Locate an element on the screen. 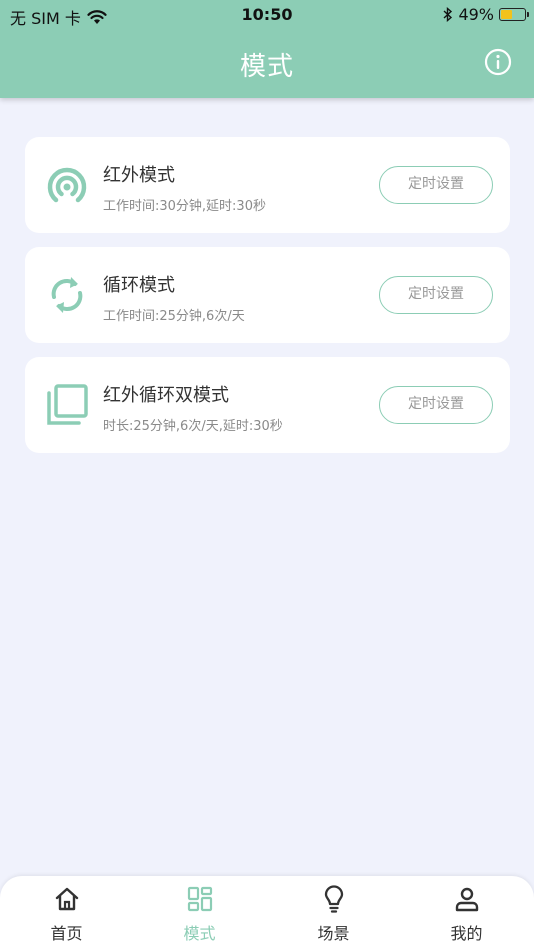 The width and height of the screenshot is (534, 950). mode-card-infrared: 红外模式 工作时间:30分钟,延时:30秒 定时设置 is located at coordinates (267, 185).